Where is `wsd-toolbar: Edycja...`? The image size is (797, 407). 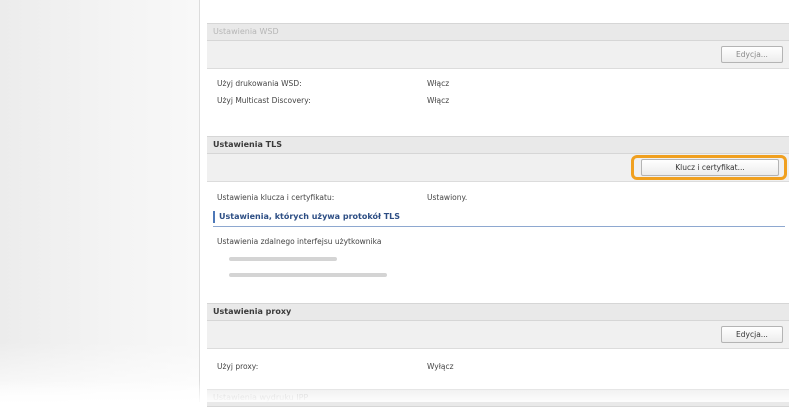
wsd-toolbar: Edycja... is located at coordinates (498, 55).